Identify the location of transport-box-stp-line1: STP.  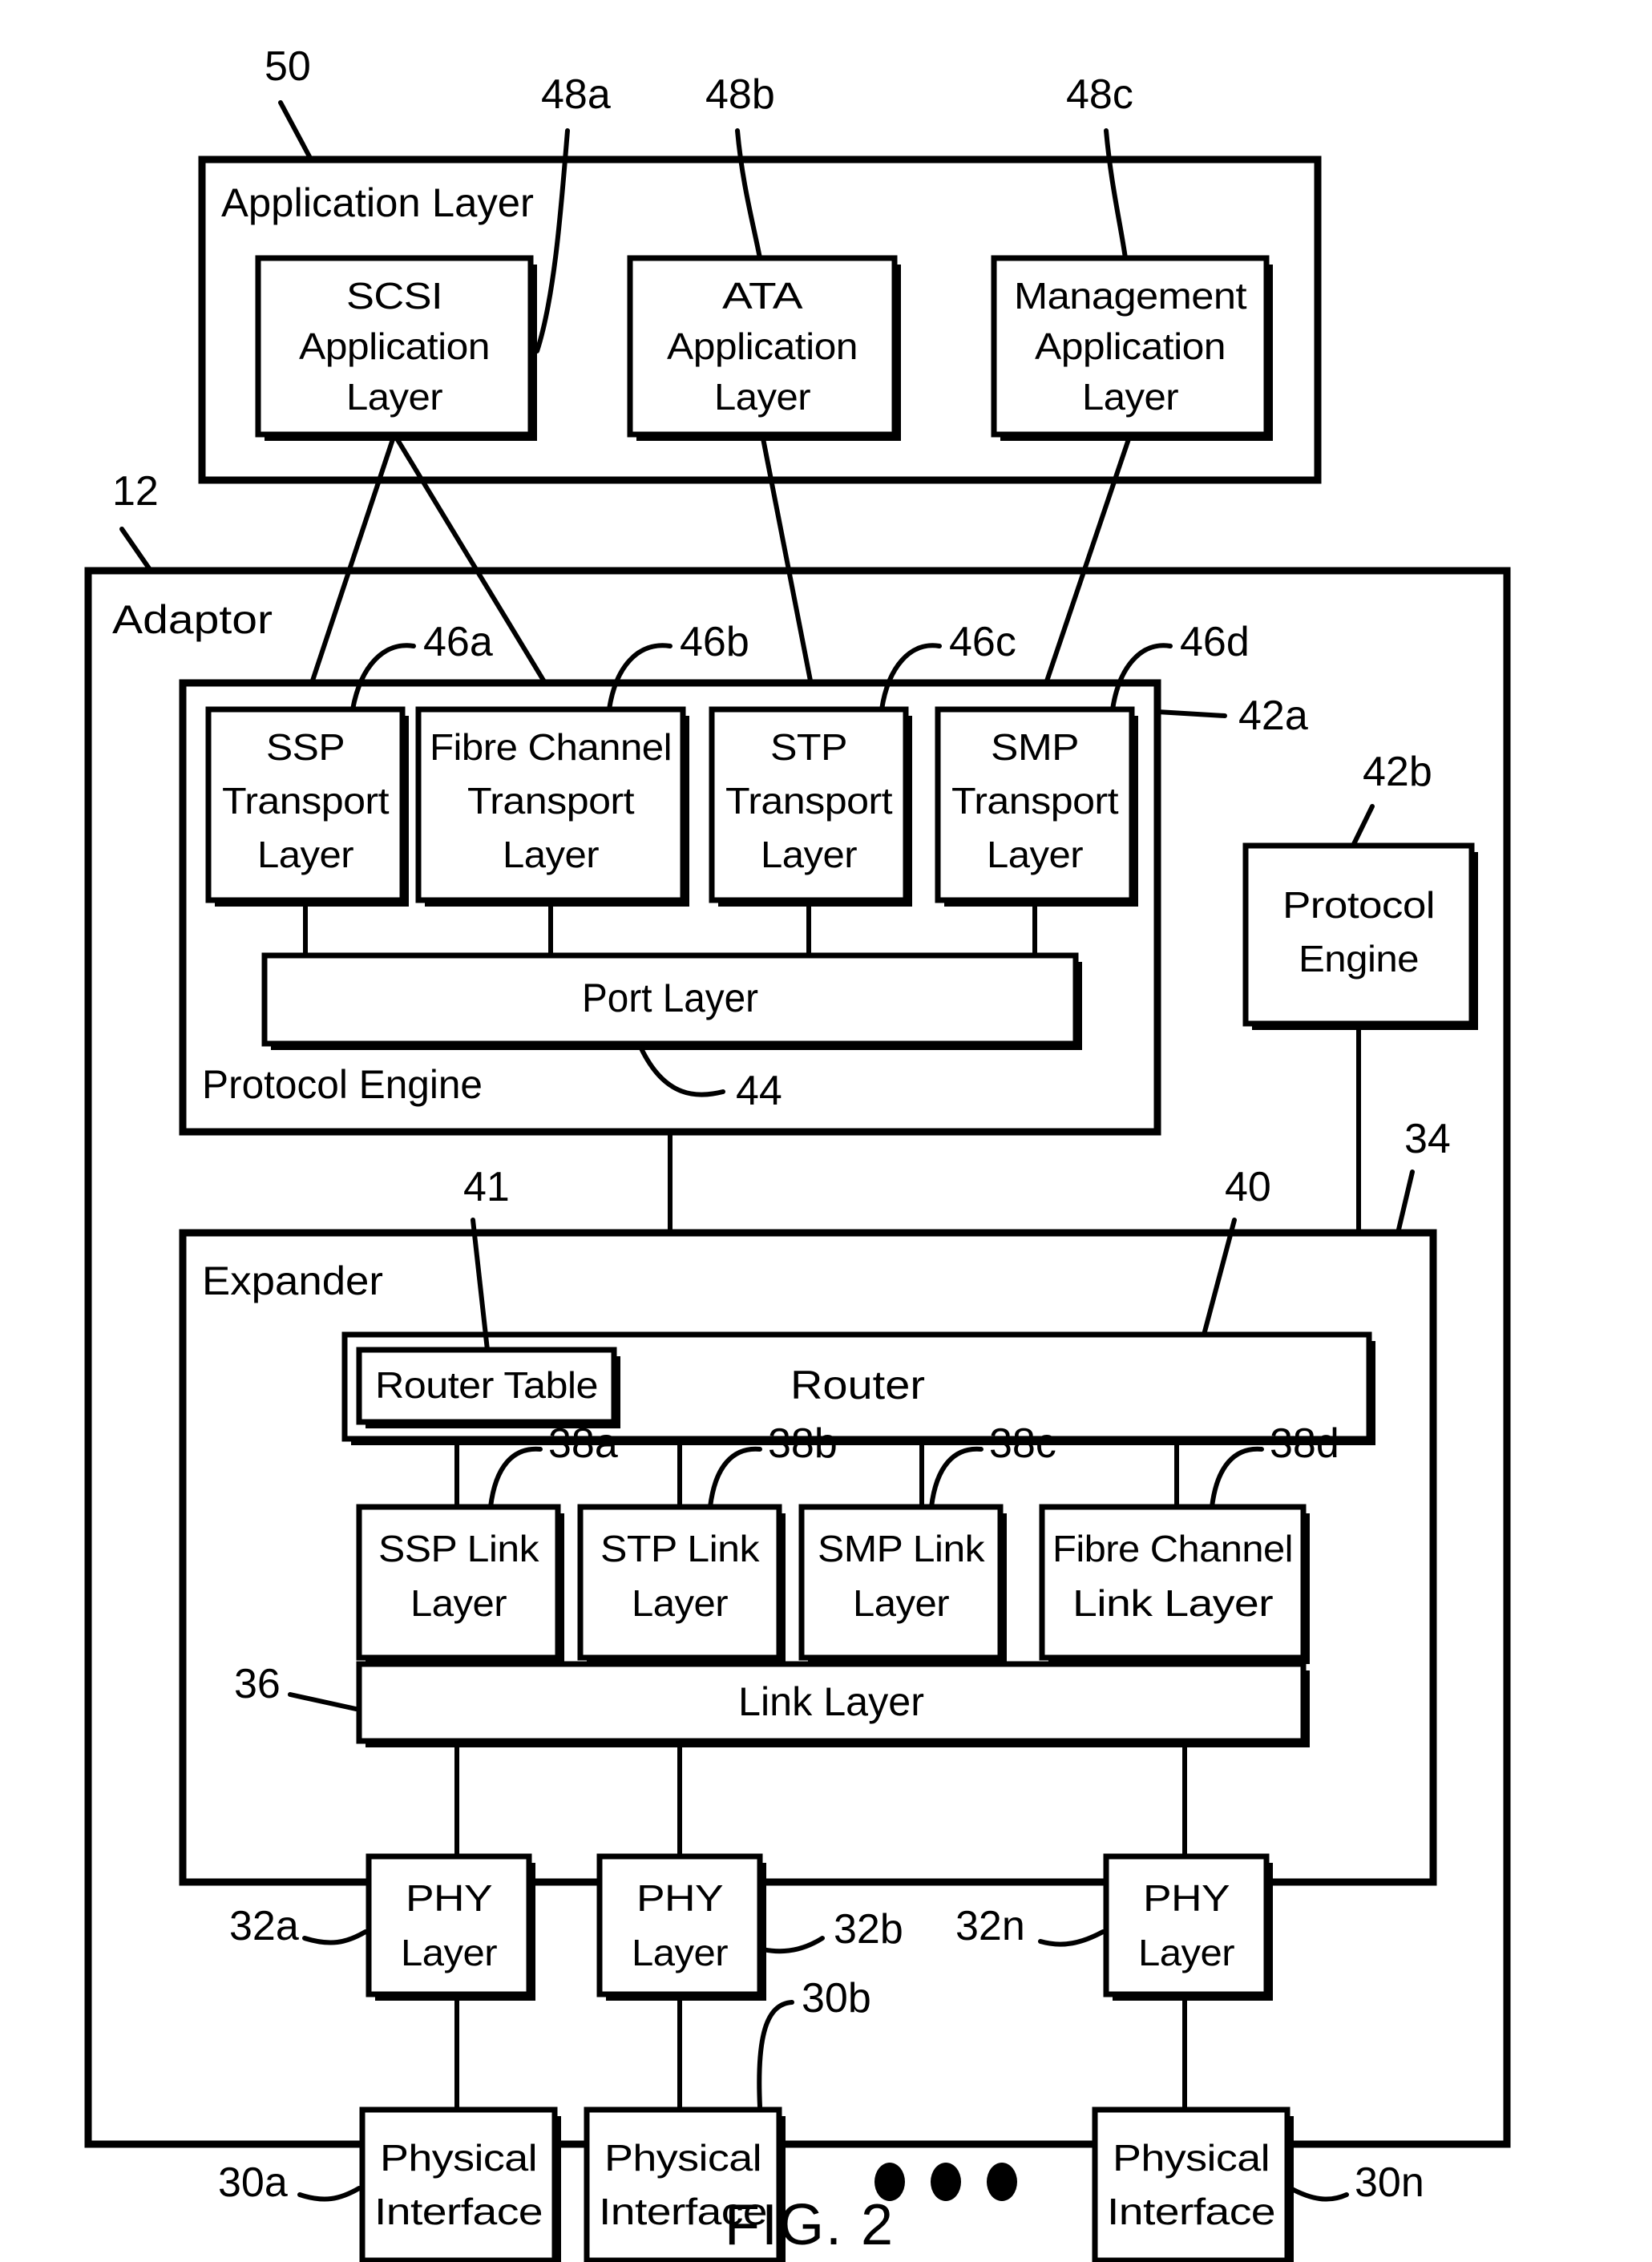
(808, 747).